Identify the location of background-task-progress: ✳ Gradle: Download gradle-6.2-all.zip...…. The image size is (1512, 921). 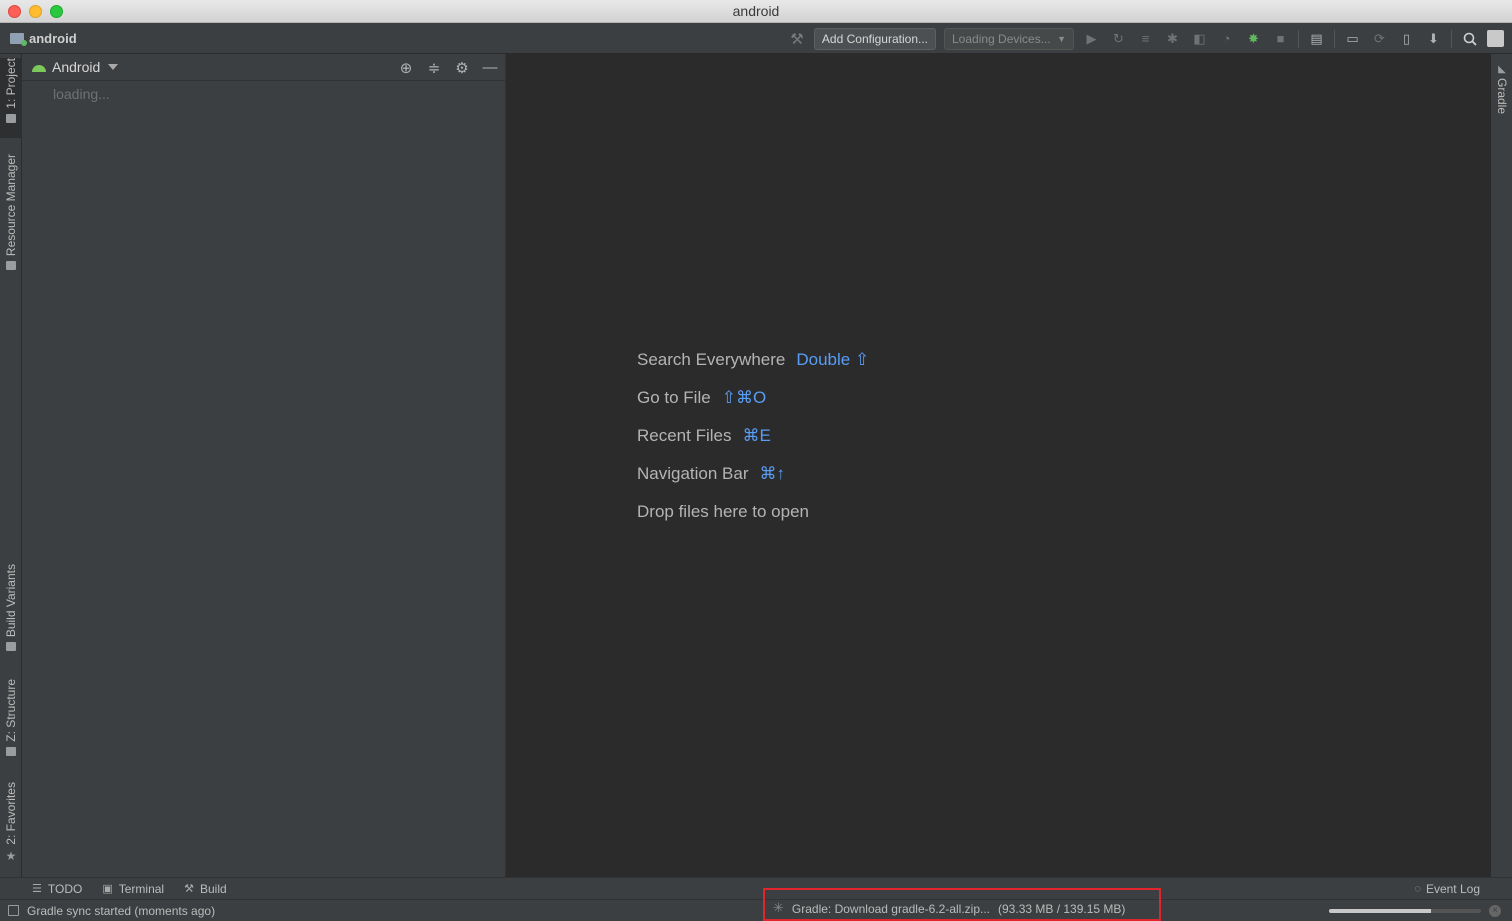
(962, 904).